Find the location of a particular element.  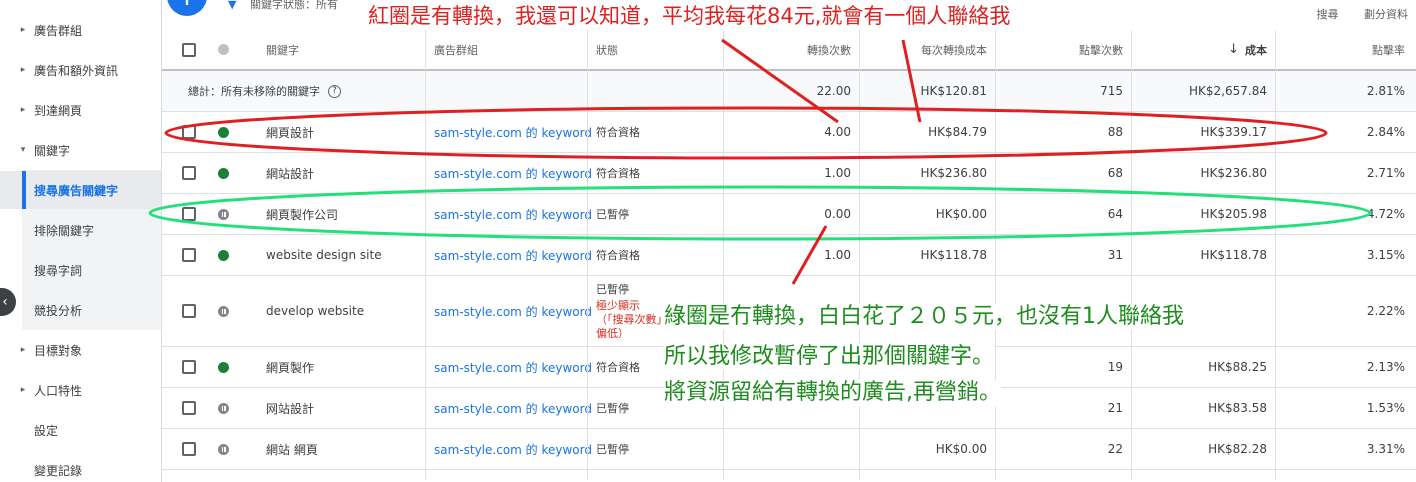

keyword-cell: 網站 網頁 is located at coordinates (292, 449).